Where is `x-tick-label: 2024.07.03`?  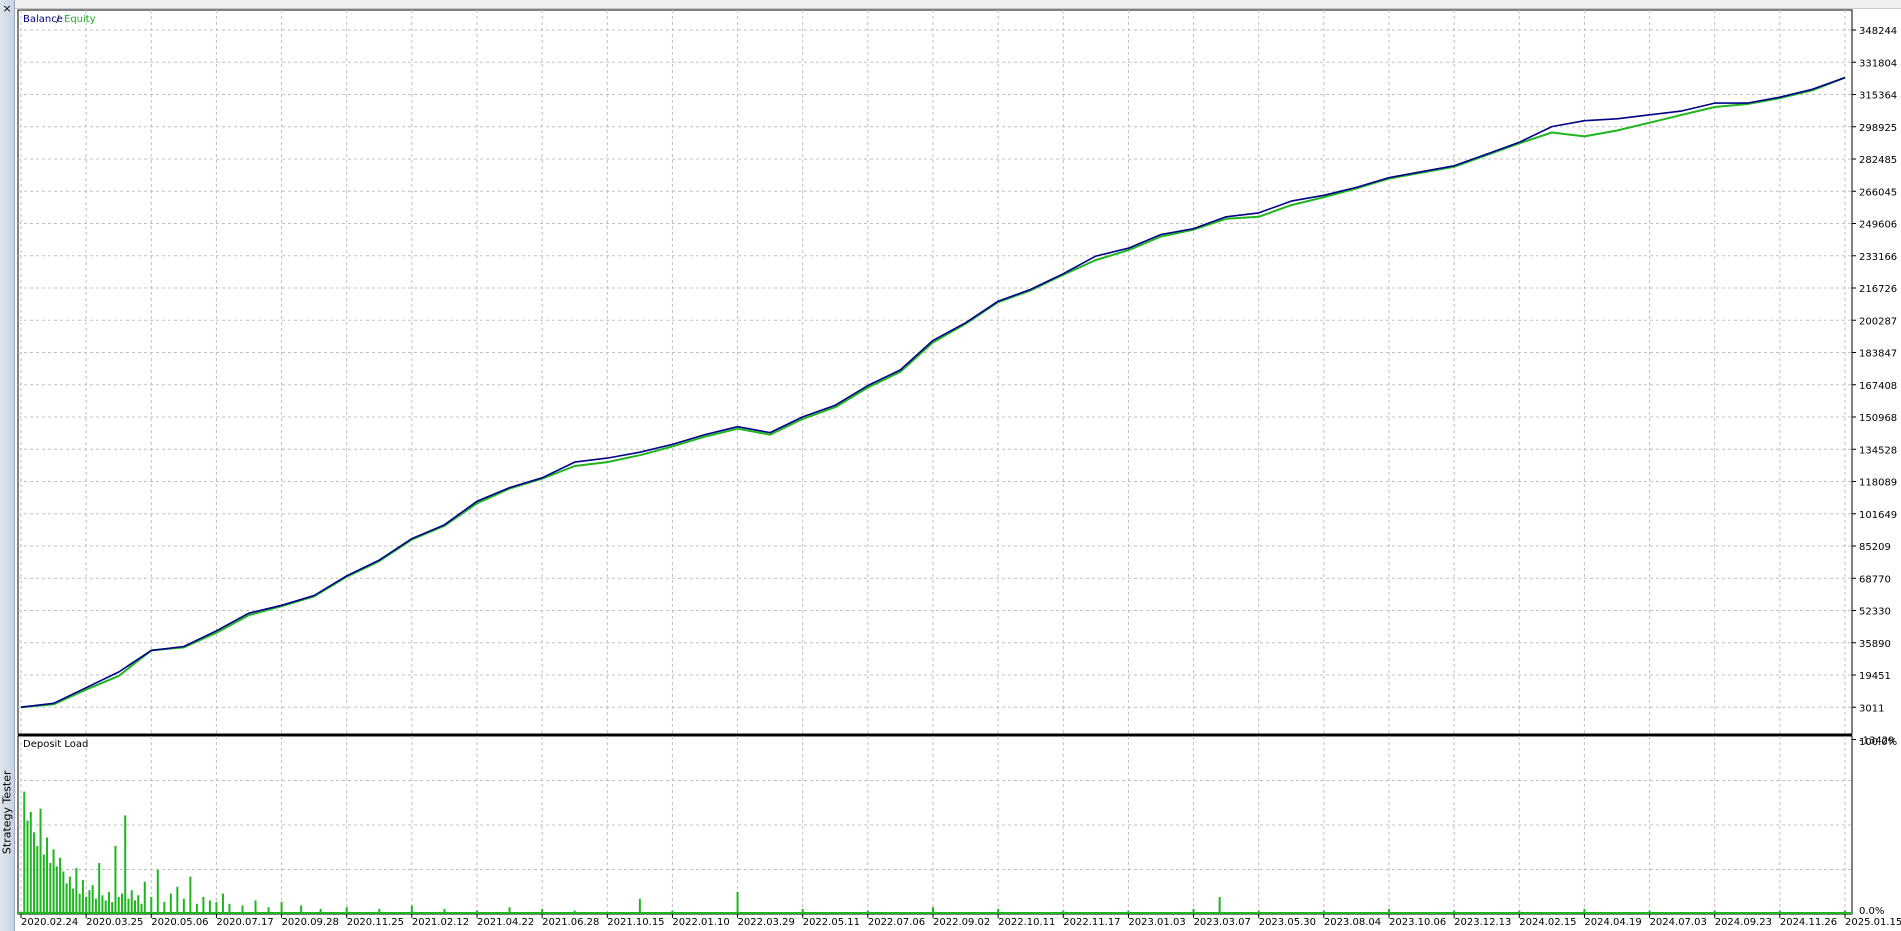
x-tick-label: 2024.07.03 is located at coordinates (1678, 922).